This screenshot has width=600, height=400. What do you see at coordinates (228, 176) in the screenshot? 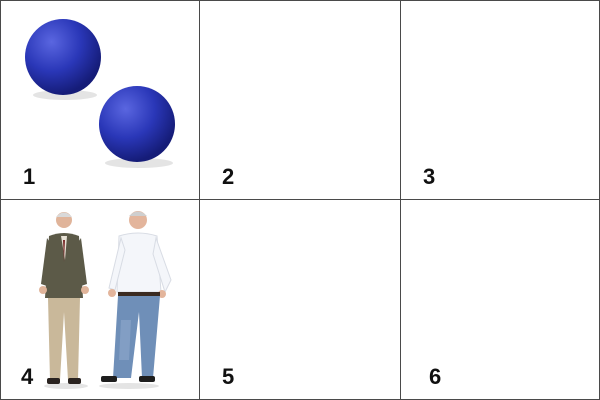
I see `cell-number: 2` at bounding box center [228, 176].